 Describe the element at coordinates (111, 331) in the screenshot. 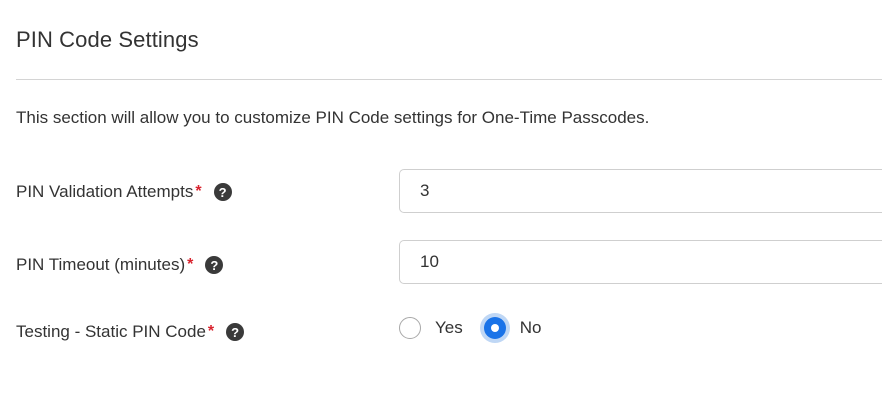

I see `static-pin-code-label: Testing - Static PIN Code` at that location.